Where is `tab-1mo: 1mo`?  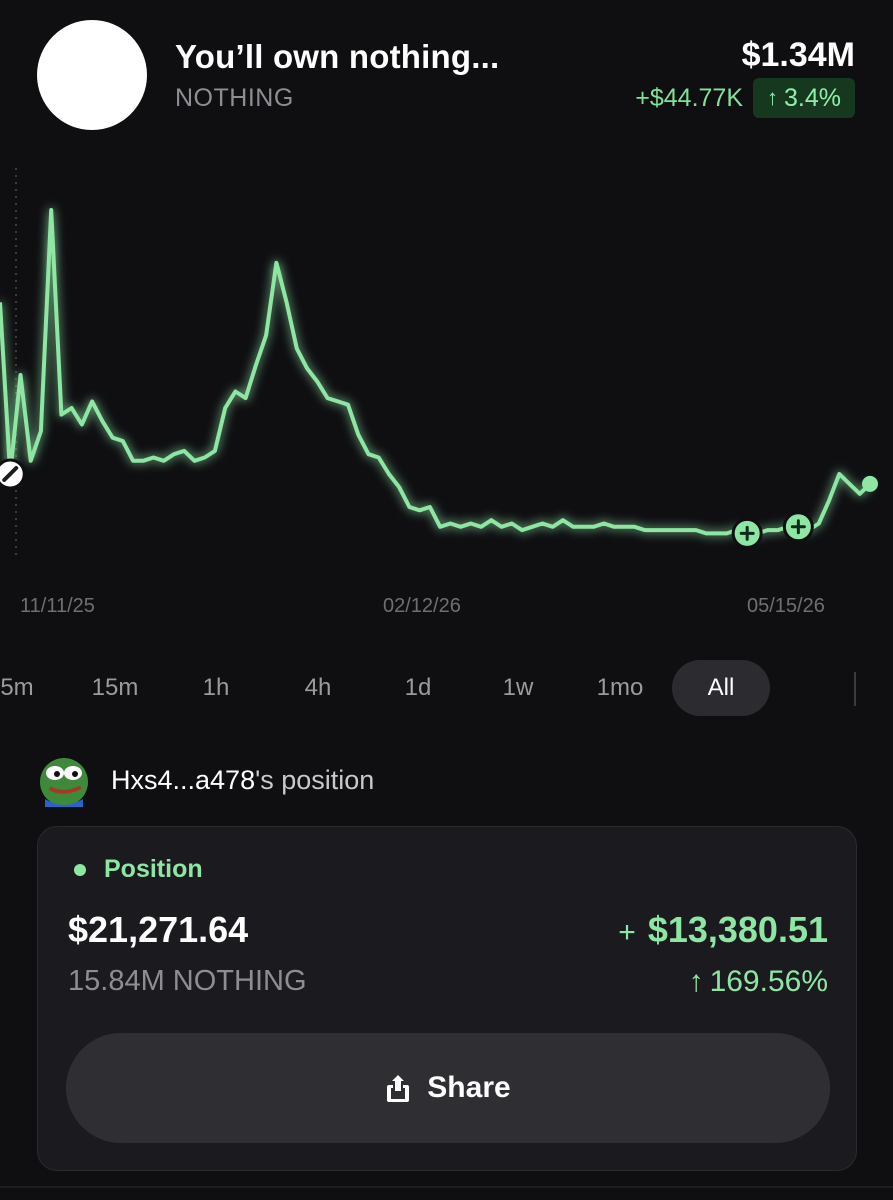
tab-1mo: 1mo is located at coordinates (620, 688).